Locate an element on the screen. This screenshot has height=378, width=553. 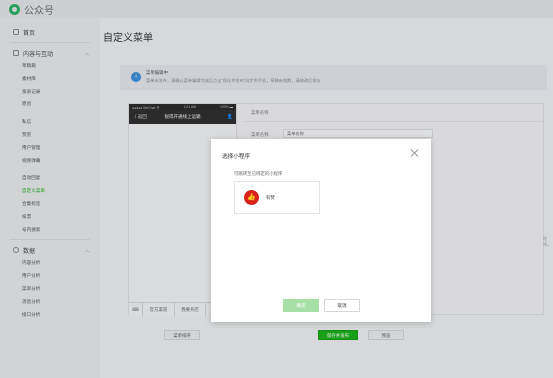
dialog-subtitle: 可跳转至已绑定的小程序 is located at coordinates (258, 173).